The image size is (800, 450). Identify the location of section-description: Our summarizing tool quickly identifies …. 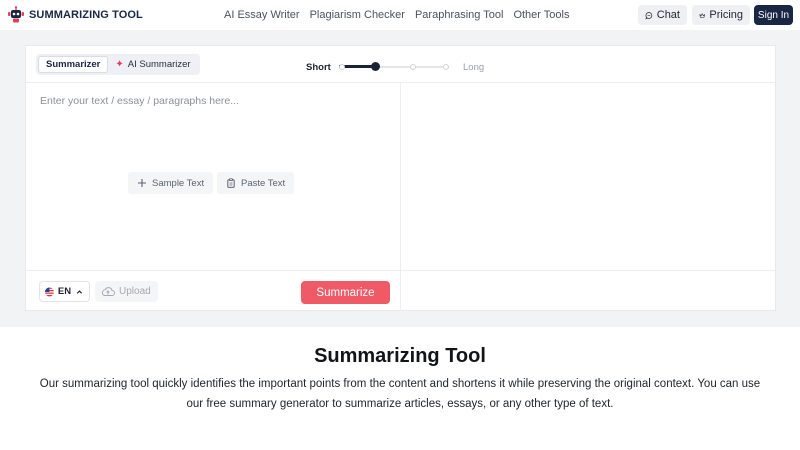
(400, 394).